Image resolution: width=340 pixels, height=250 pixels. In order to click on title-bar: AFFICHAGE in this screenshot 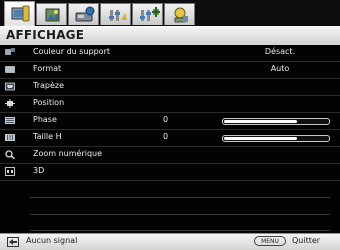, I will do `click(170, 36)`.